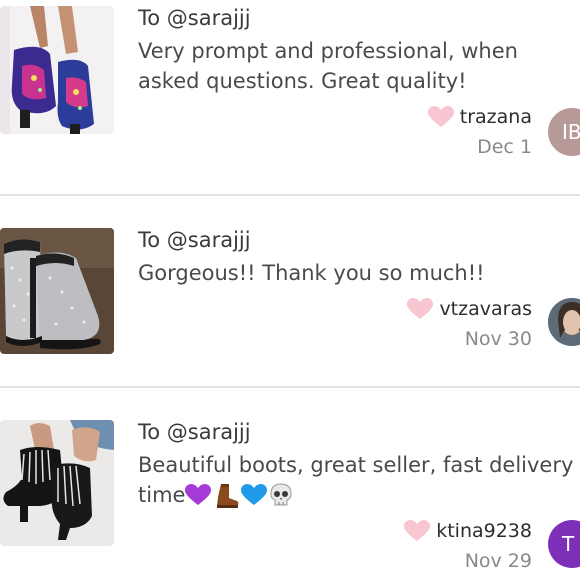 The width and height of the screenshot is (580, 580). I want to click on avatar-initials: T, so click(568, 544).